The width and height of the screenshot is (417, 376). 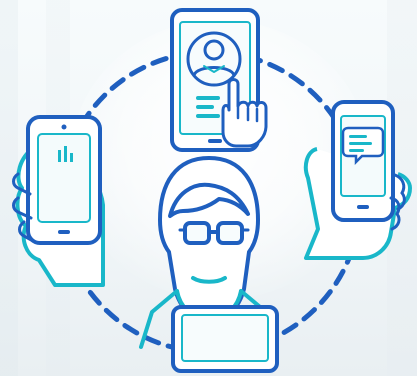 I want to click on smartphone-left-icon, so click(x=58, y=201).